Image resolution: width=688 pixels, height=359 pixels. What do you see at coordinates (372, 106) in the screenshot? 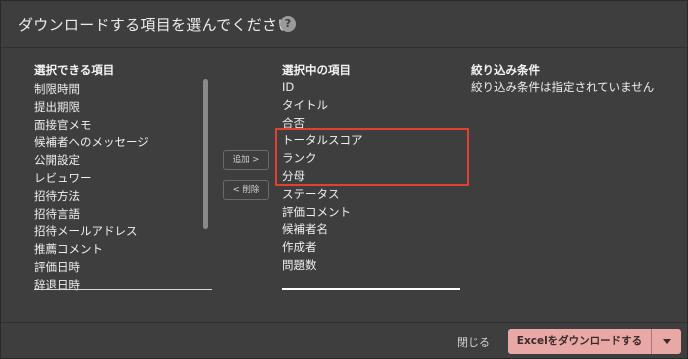
I see `selected-item: タイトル` at bounding box center [372, 106].